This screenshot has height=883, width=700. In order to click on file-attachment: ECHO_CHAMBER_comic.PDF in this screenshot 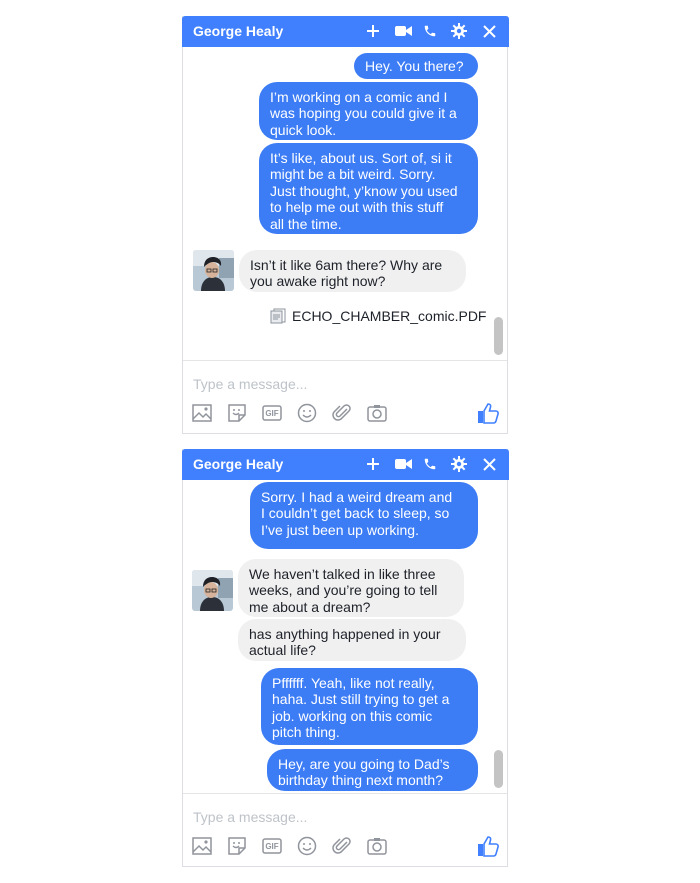, I will do `click(378, 316)`.